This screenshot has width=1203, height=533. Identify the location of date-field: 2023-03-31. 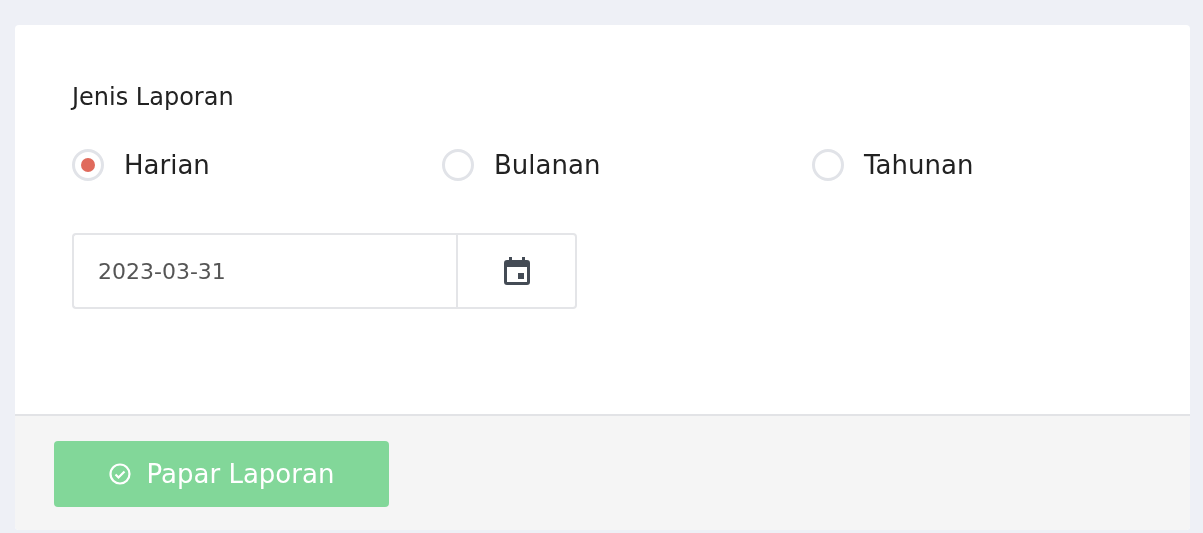
(264, 271).